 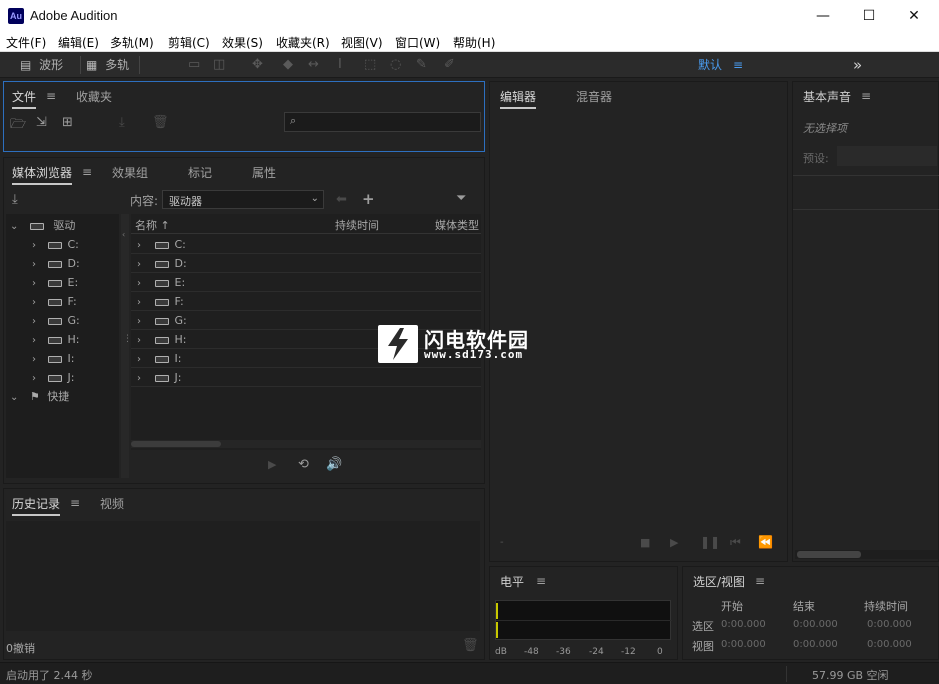 What do you see at coordinates (735, 542) in the screenshot?
I see `skip-to-start-icon: ⏮` at bounding box center [735, 542].